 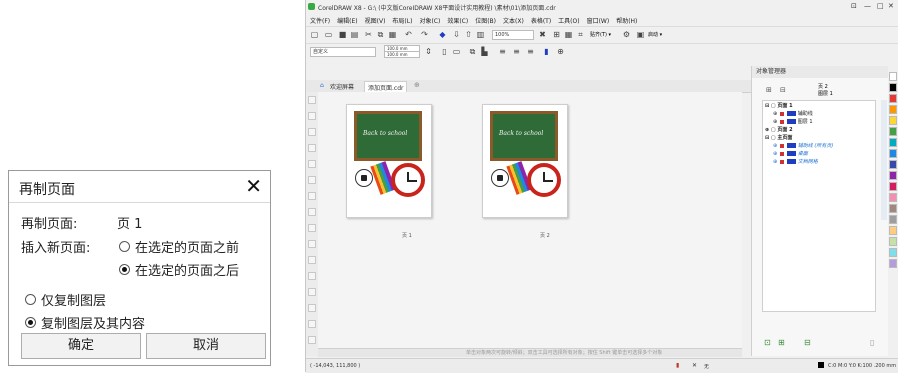 I want to click on menu-item: 视图(V), so click(x=375, y=21).